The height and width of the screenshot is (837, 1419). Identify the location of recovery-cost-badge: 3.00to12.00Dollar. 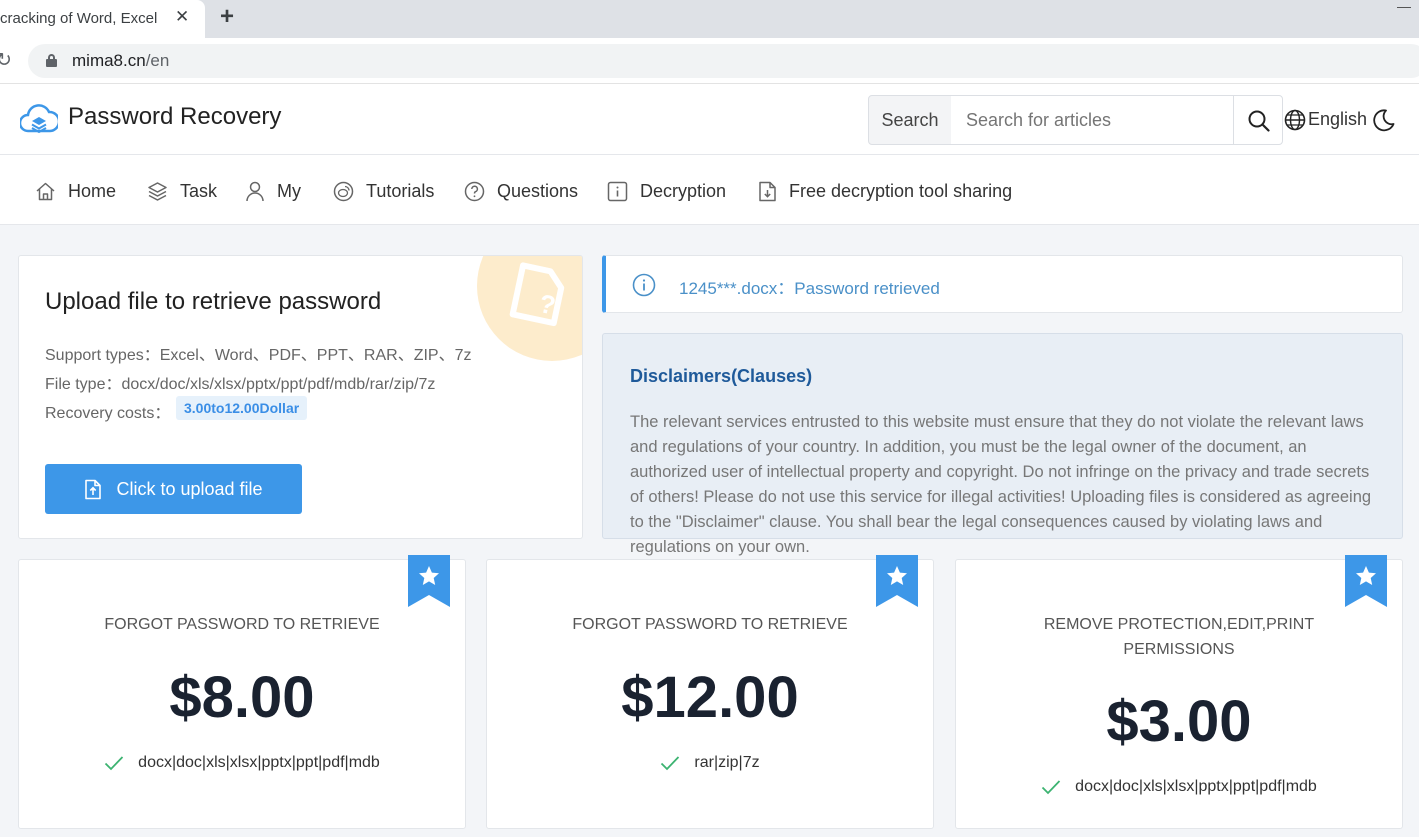
(242, 408).